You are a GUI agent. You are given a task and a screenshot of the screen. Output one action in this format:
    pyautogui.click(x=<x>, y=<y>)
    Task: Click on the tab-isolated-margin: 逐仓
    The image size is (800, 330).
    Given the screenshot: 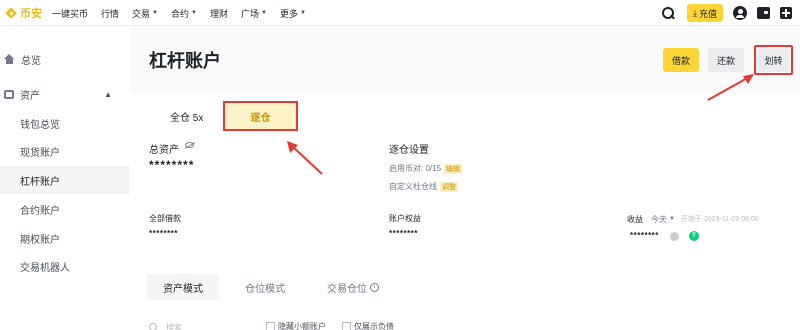 What is the action you would take?
    pyautogui.click(x=260, y=116)
    